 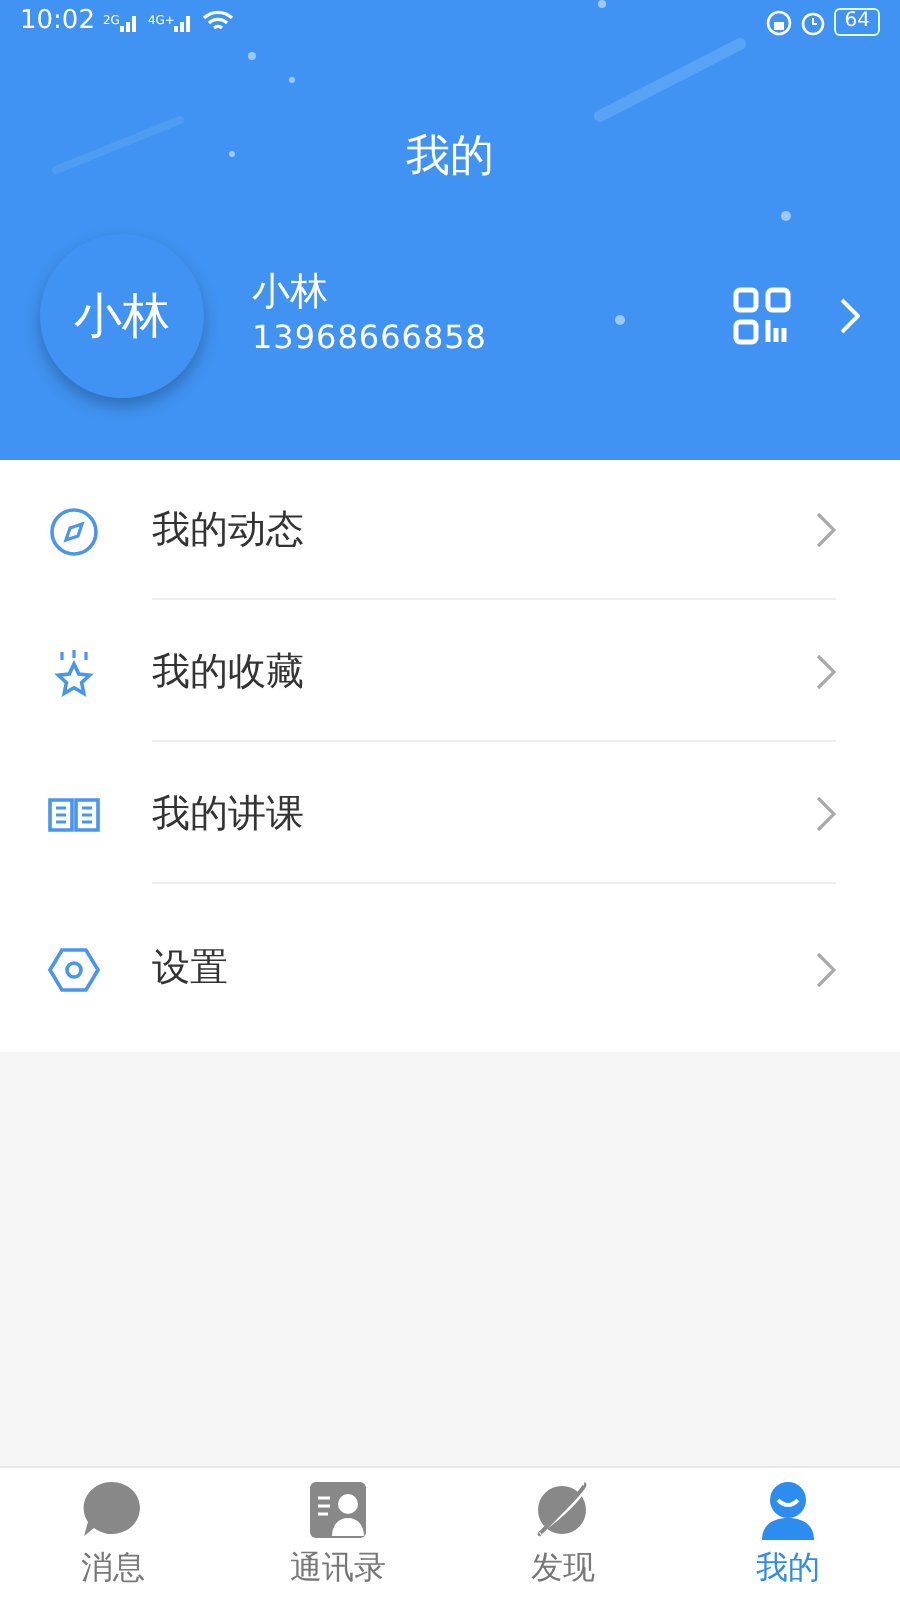 What do you see at coordinates (291, 292) in the screenshot?
I see `user-name: 小林` at bounding box center [291, 292].